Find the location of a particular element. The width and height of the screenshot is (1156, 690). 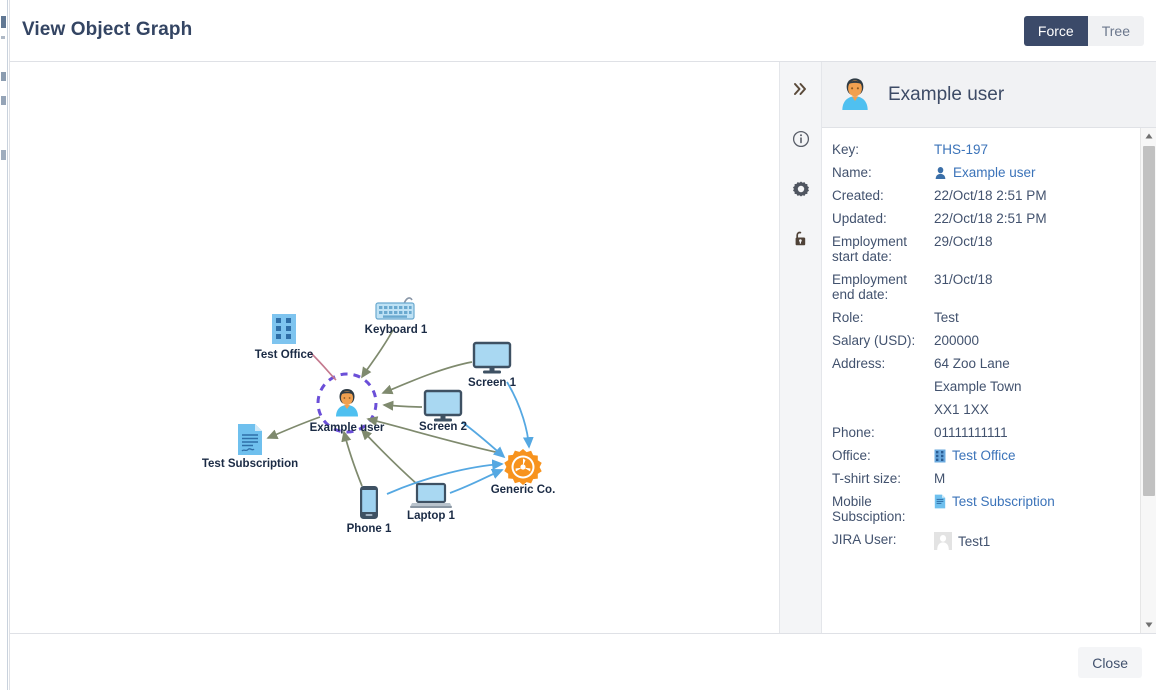

property-value: Example Town is located at coordinates (1045, 386).